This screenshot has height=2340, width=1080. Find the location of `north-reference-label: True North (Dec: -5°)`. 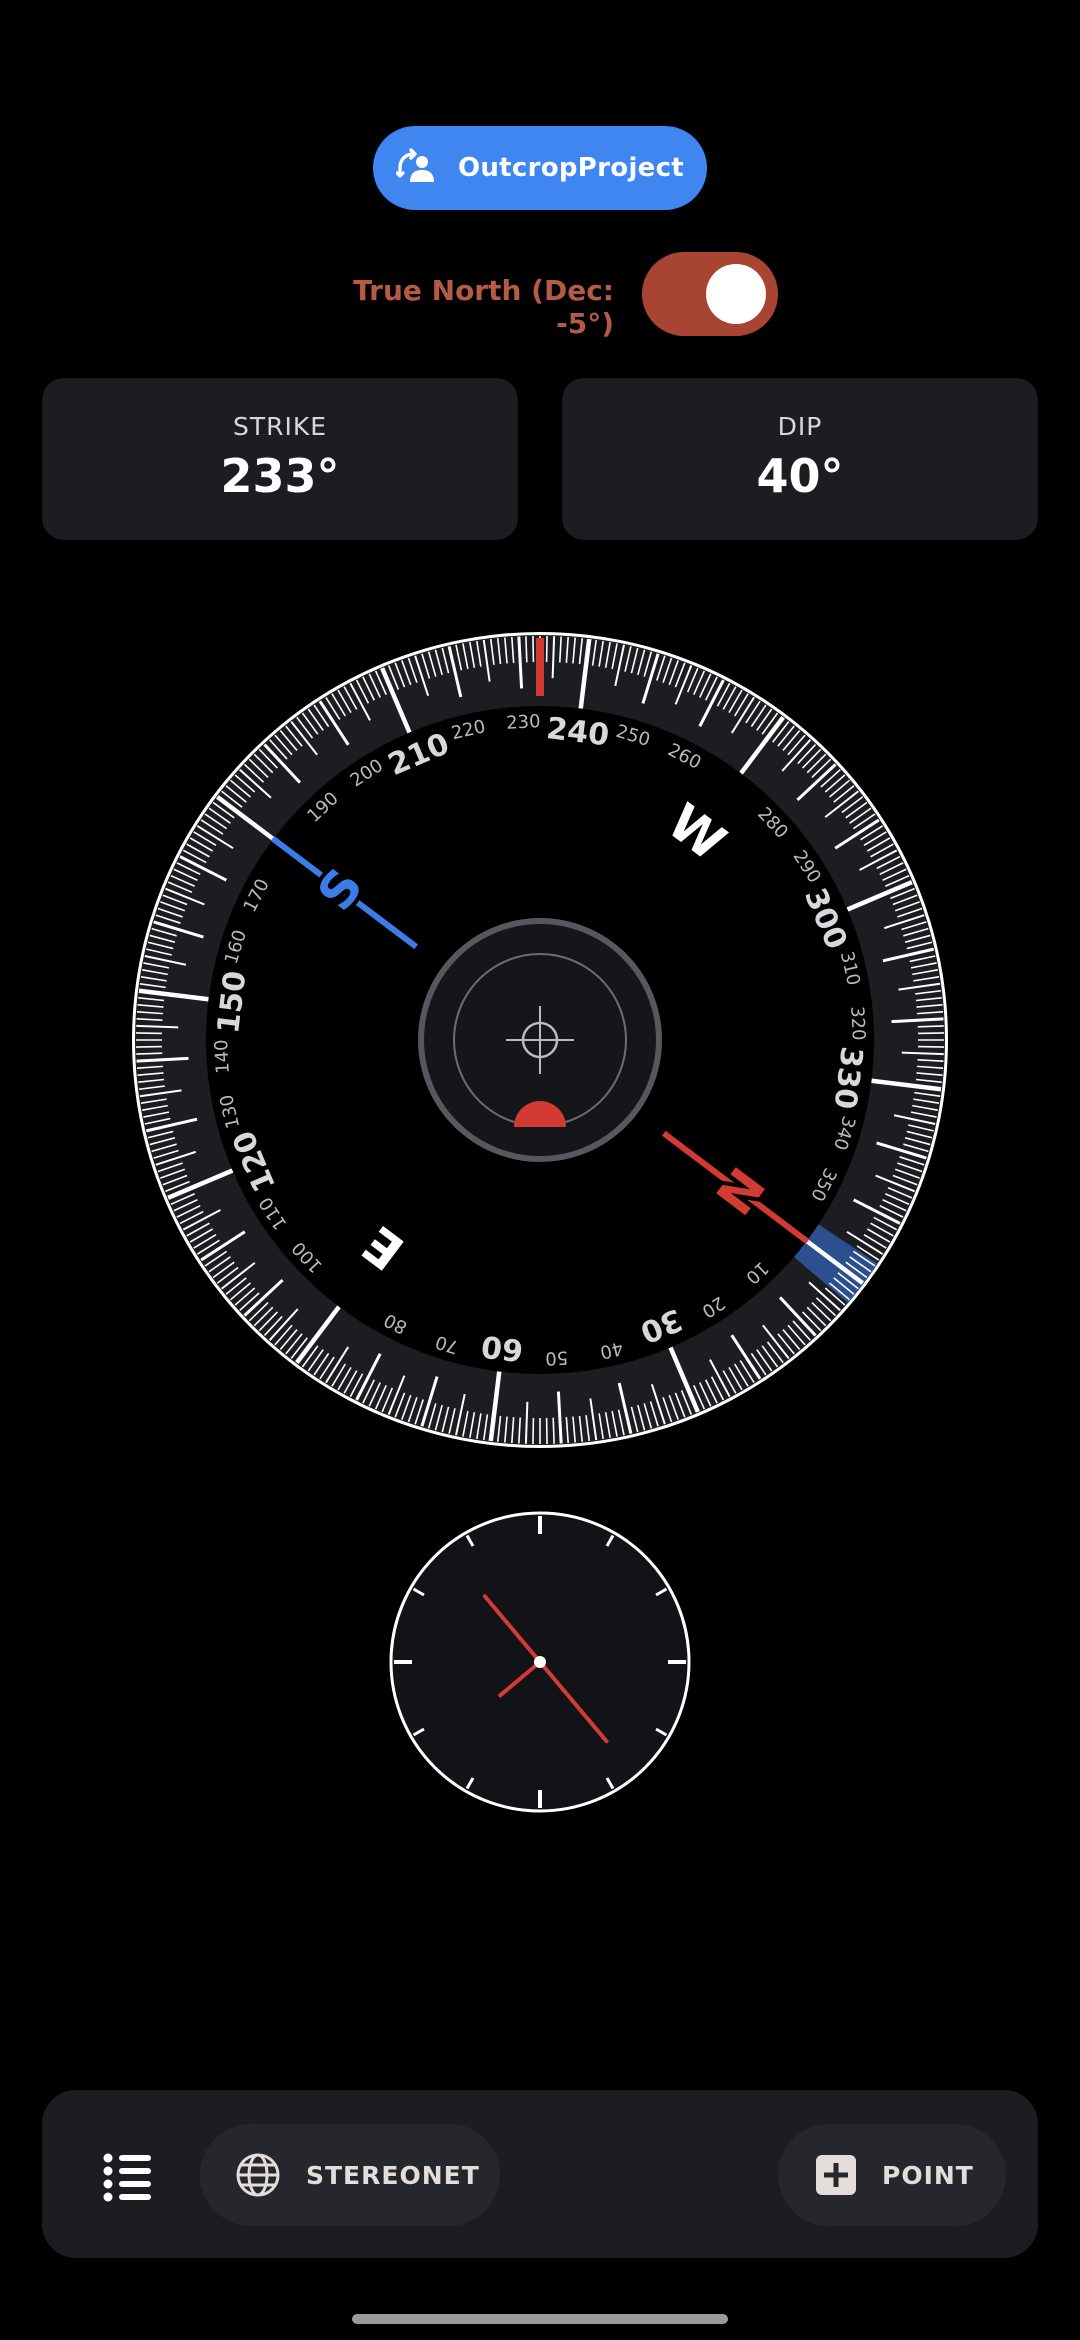

north-reference-label: True North (Dec: -5°) is located at coordinates (483, 307).